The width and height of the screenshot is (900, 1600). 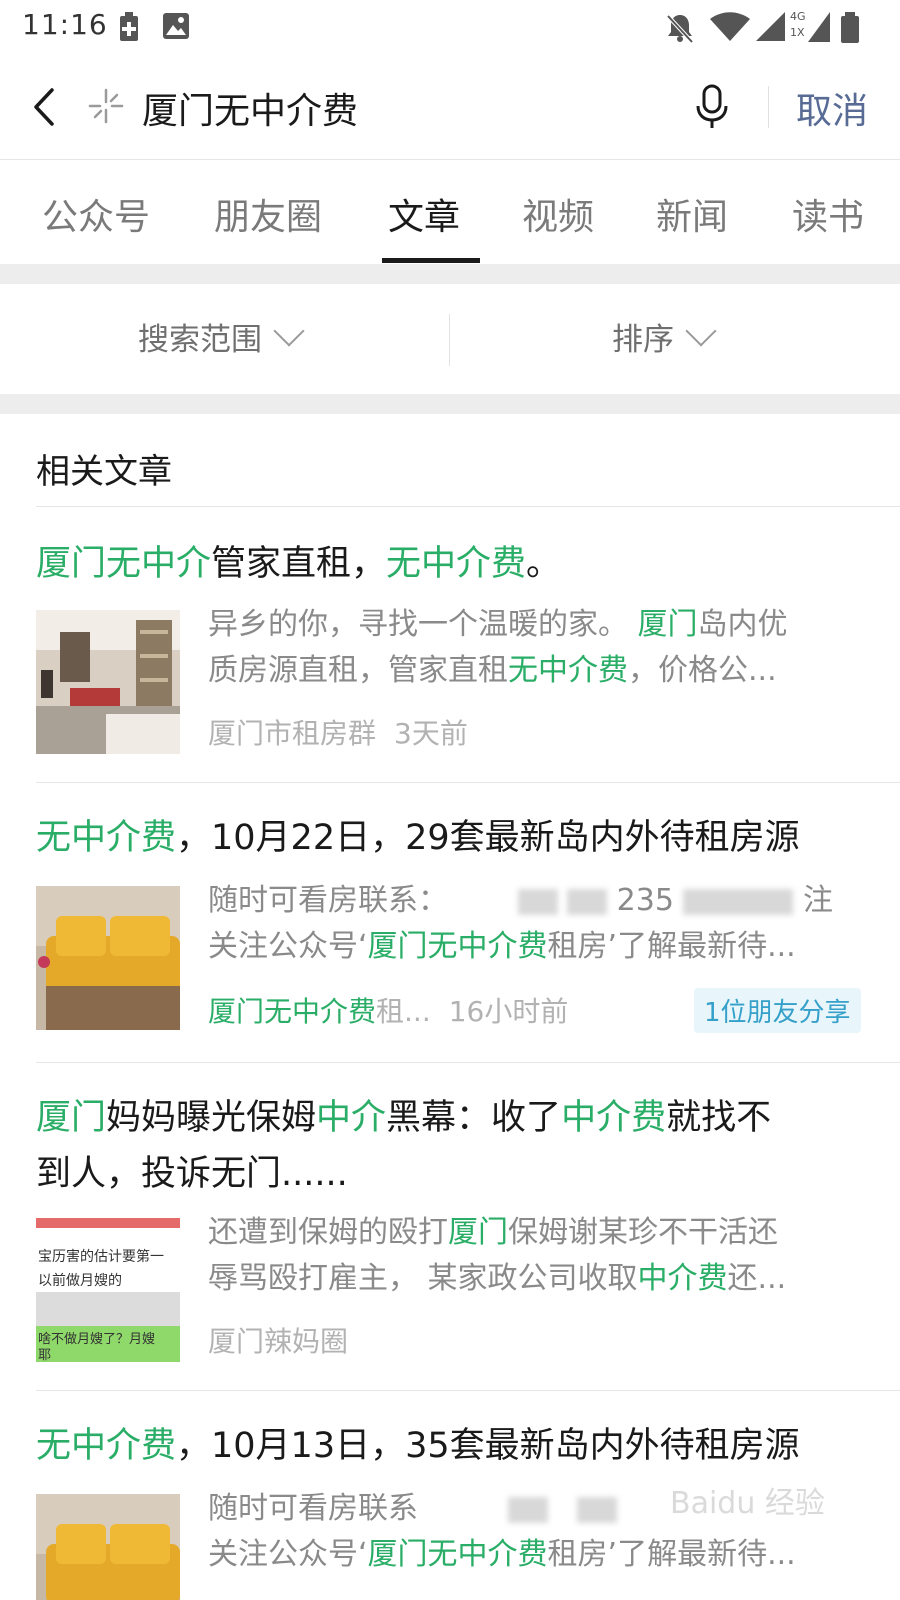 I want to click on search-scope-label: 搜索范围, so click(x=200, y=340).